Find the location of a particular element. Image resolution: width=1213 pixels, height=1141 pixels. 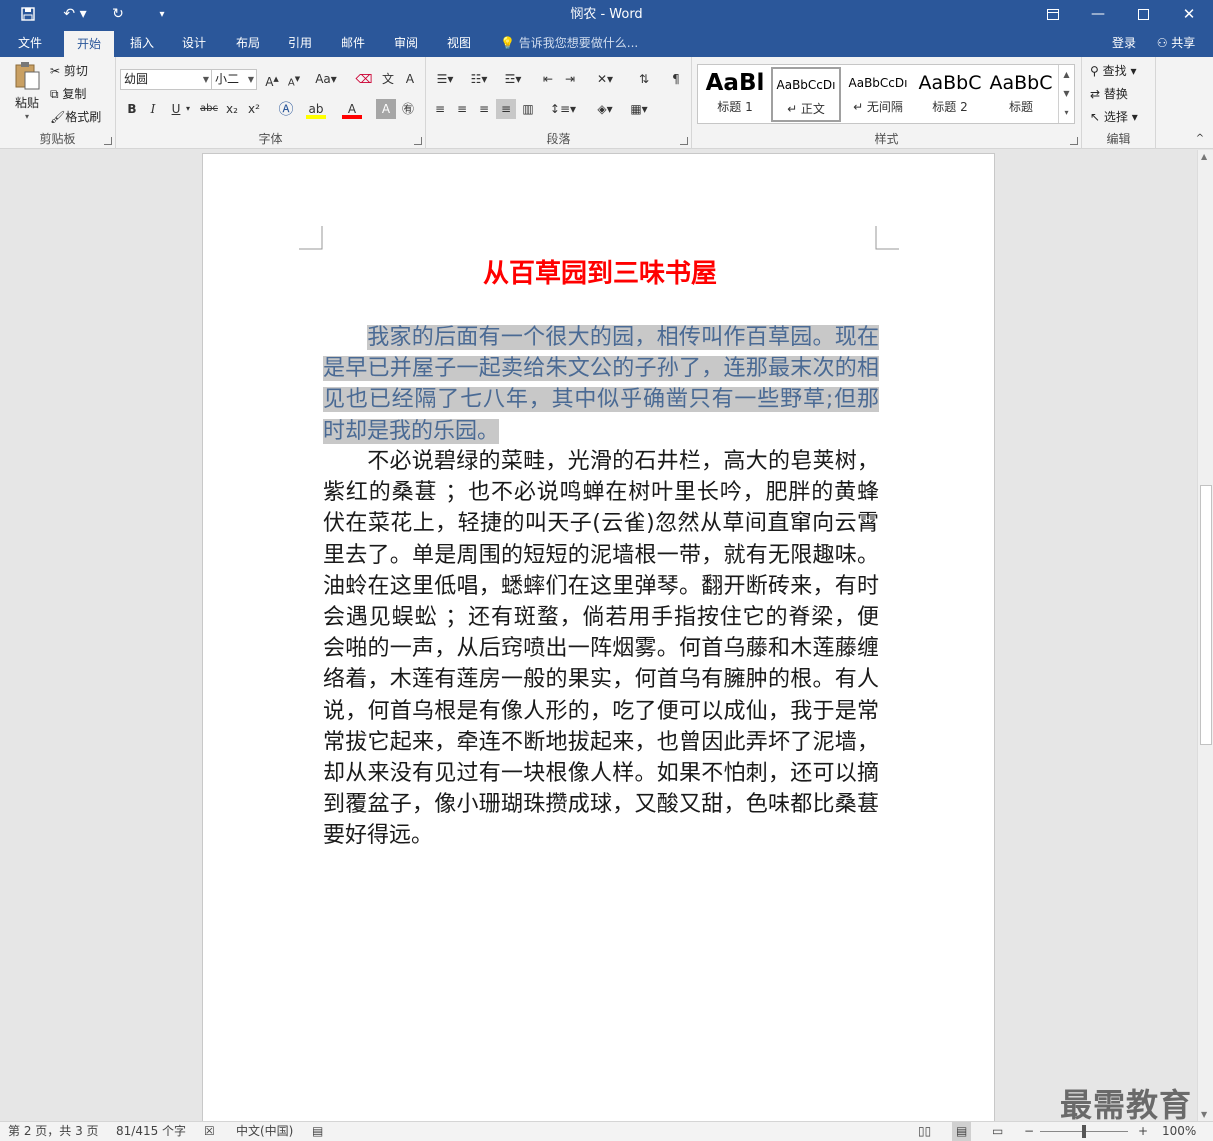

styles-scroll: ▲ ▼ ▾ is located at coordinates (1066, 94).